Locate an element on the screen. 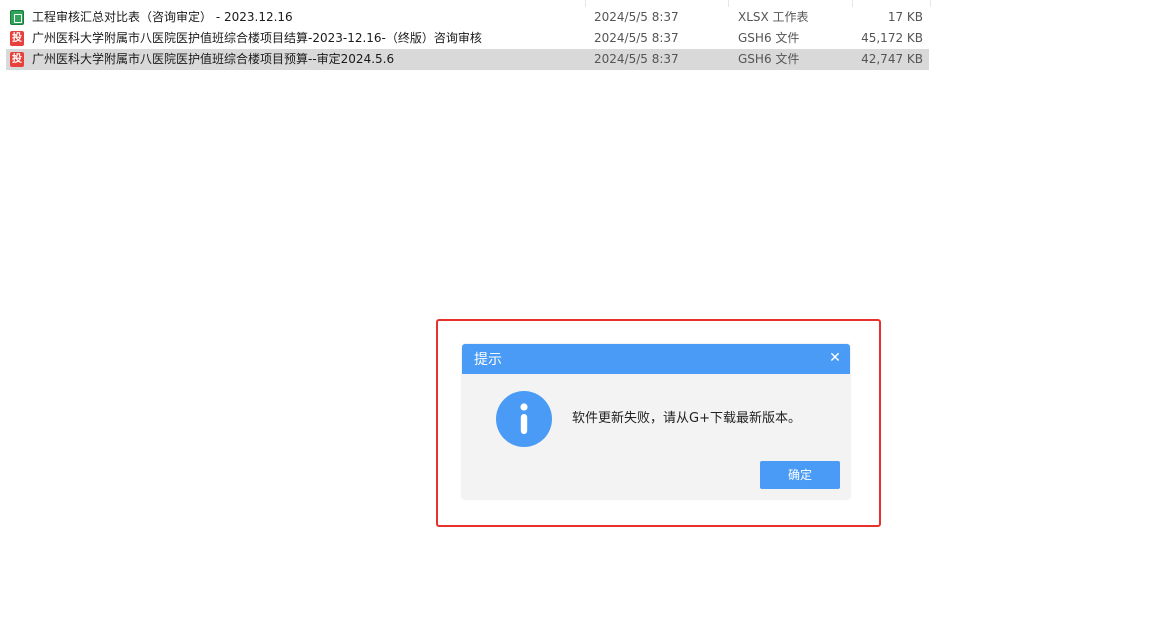 This screenshot has height=628, width=1161. file-size: 42,747 KB is located at coordinates (892, 59).